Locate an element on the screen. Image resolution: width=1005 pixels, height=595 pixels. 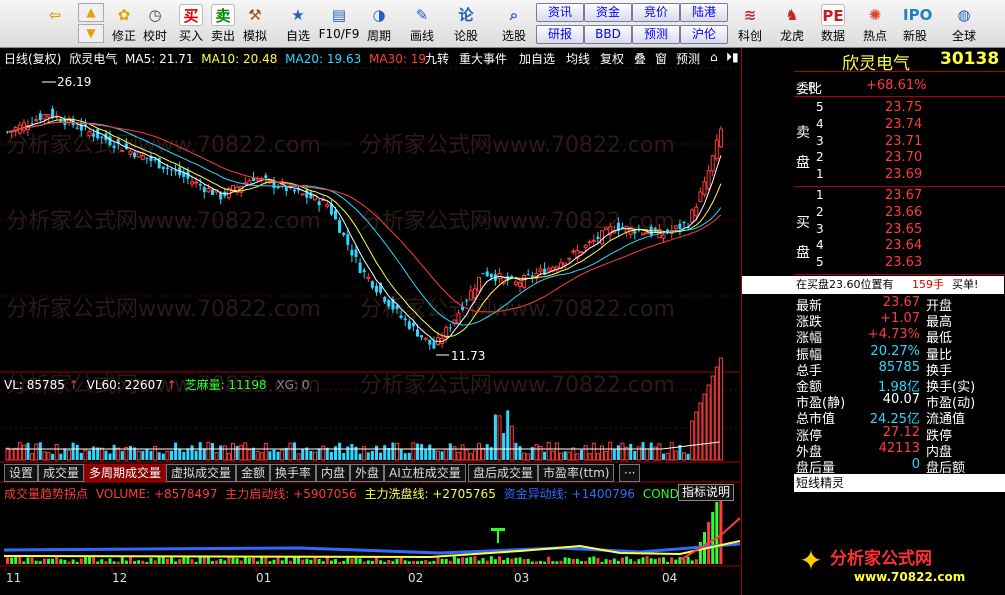
toolbar-flame-button: ✺ 热点 is located at coordinates (875, 24).